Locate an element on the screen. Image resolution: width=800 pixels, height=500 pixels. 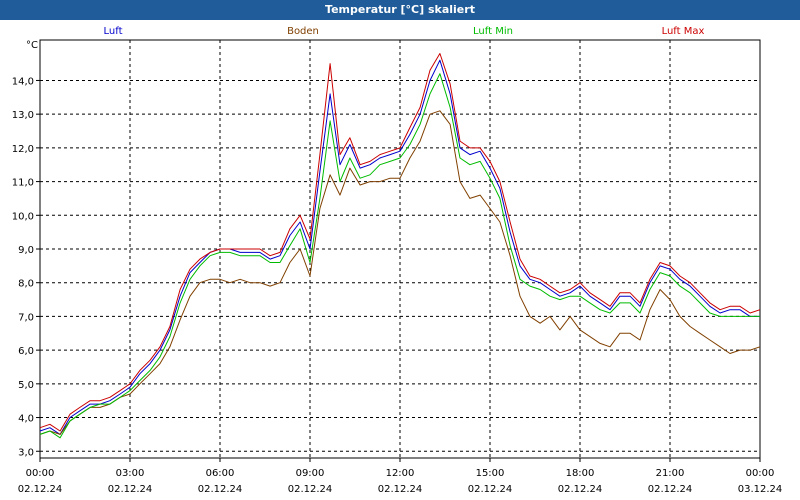
x-tick-time: 21:00 is located at coordinates (670, 473).